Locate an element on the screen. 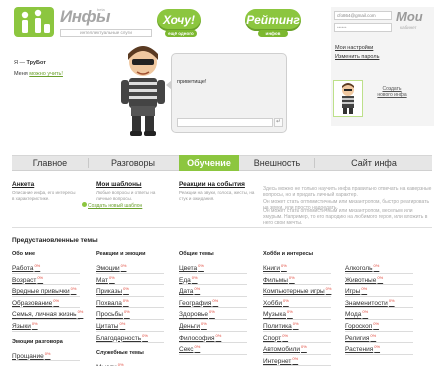 The width and height of the screenshot is (434, 366). topic-link: Книги0% is located at coordinates (275, 267).